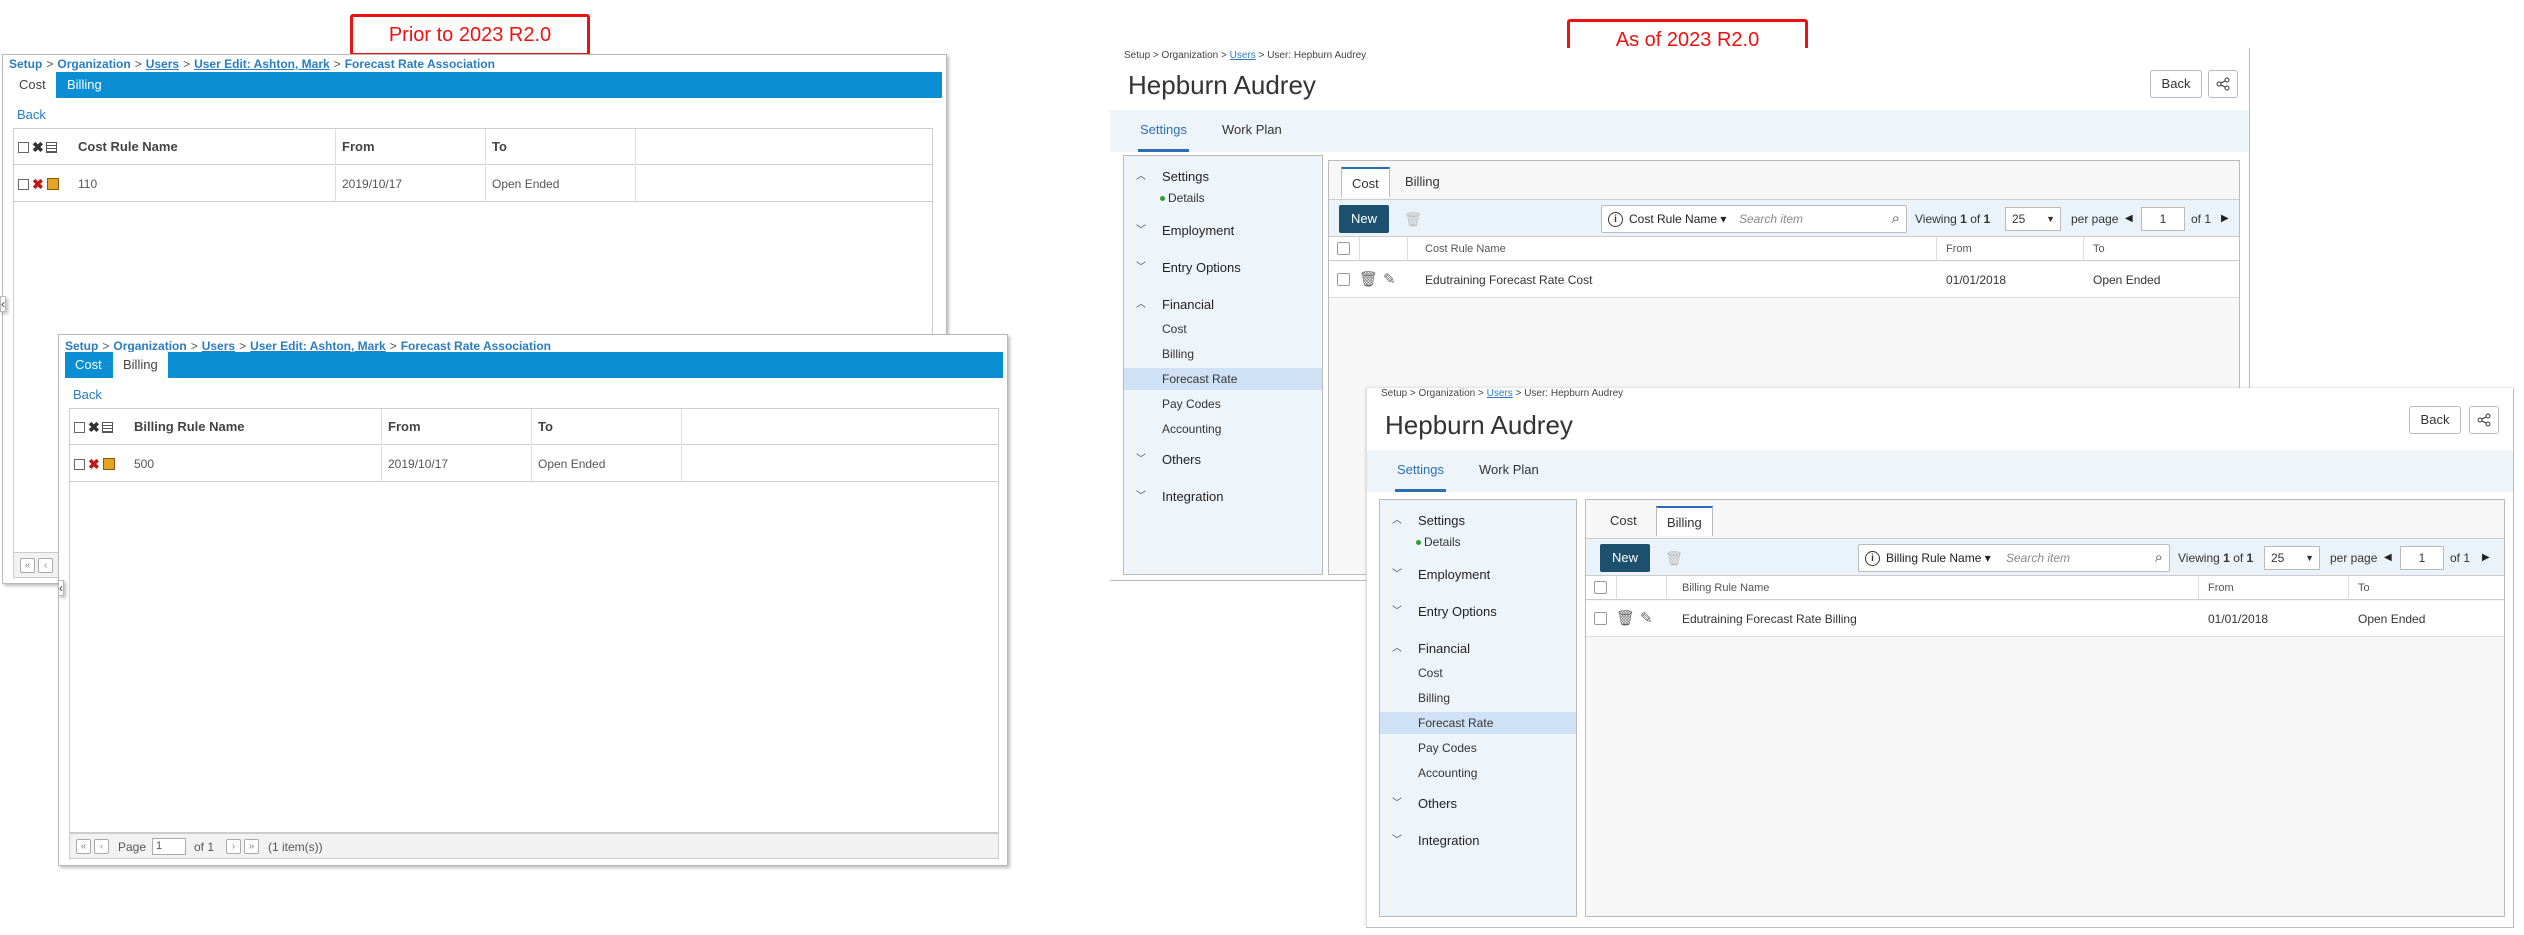 Image resolution: width=2524 pixels, height=935 pixels. What do you see at coordinates (1615, 219) in the screenshot?
I see `info-icon: i` at bounding box center [1615, 219].